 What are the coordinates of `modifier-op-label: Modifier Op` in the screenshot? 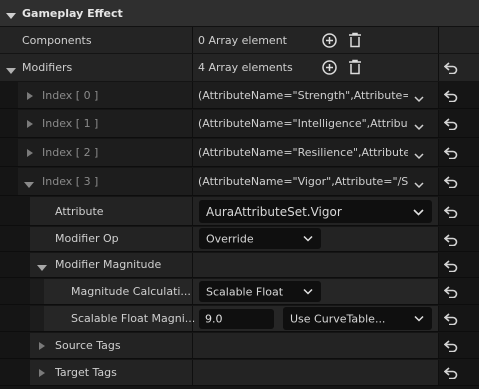 It's located at (87, 238).